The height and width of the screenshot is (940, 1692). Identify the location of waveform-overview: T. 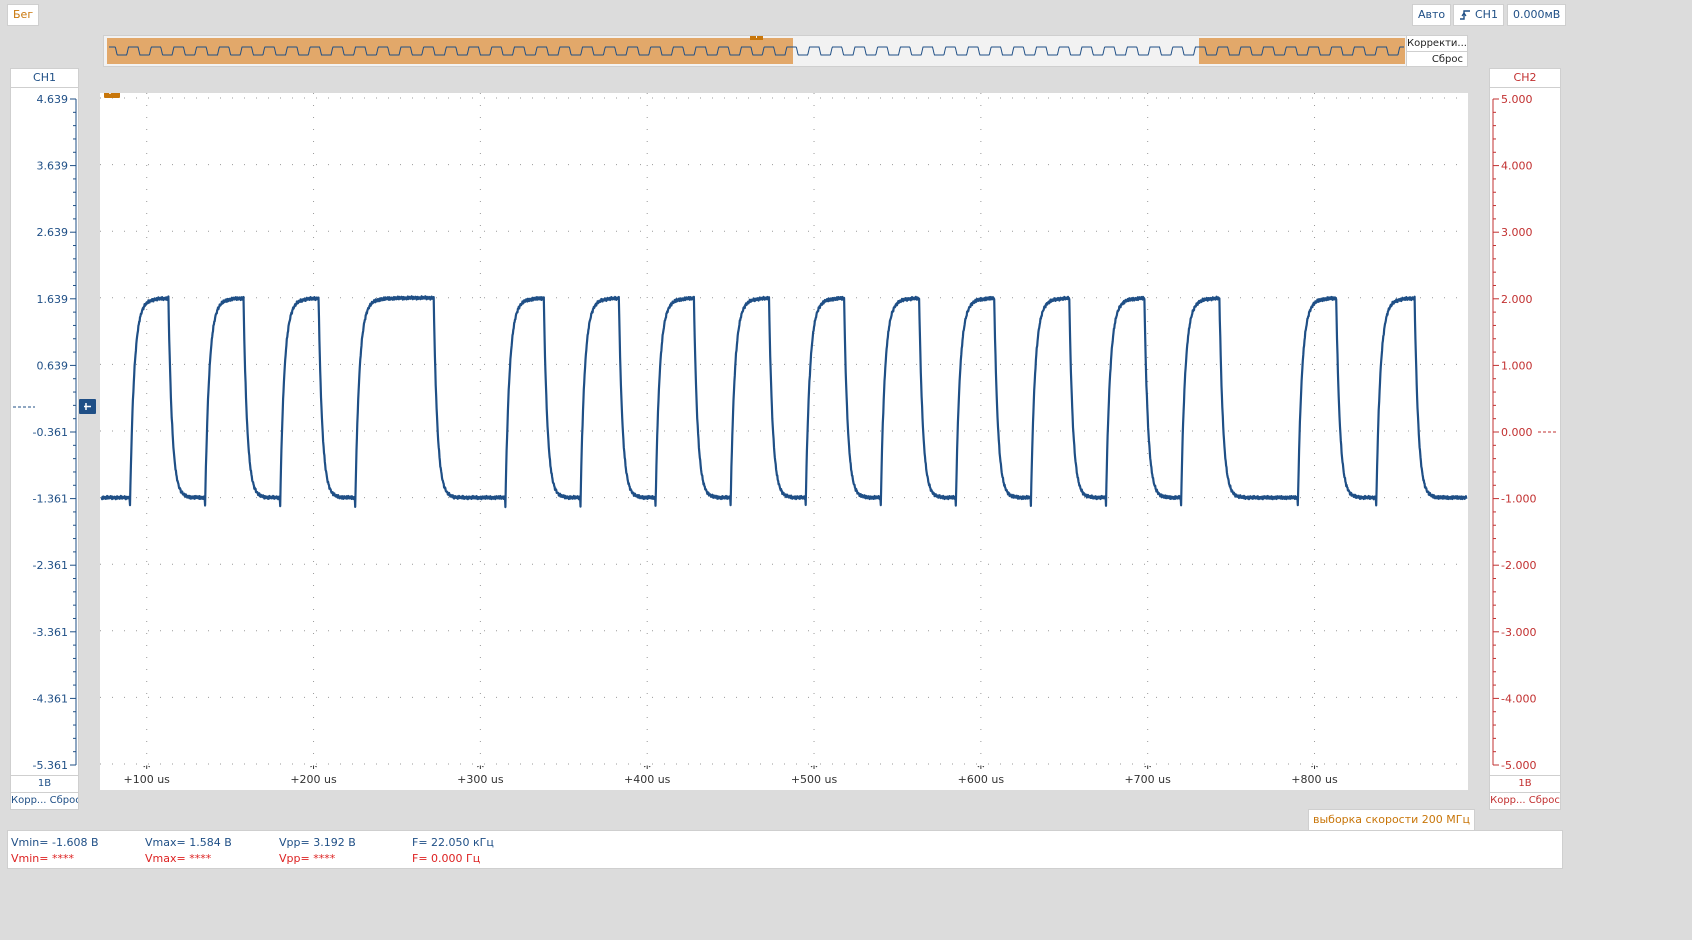
(755, 51).